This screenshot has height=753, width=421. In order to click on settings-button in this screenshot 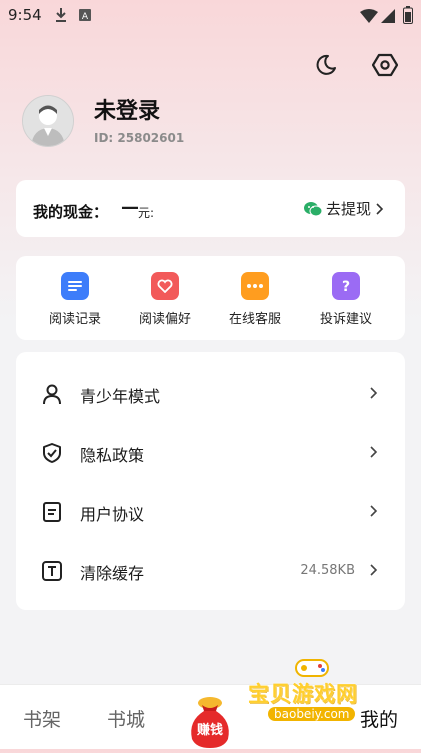, I will do `click(385, 65)`.